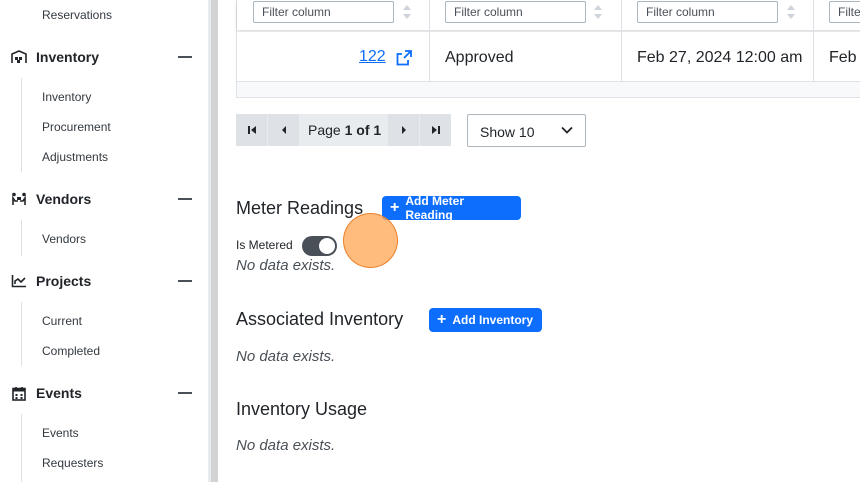 Image resolution: width=860 pixels, height=482 pixels. Describe the element at coordinates (101, 199) in the screenshot. I see `sidebar-section-vendors: Vendors` at that location.